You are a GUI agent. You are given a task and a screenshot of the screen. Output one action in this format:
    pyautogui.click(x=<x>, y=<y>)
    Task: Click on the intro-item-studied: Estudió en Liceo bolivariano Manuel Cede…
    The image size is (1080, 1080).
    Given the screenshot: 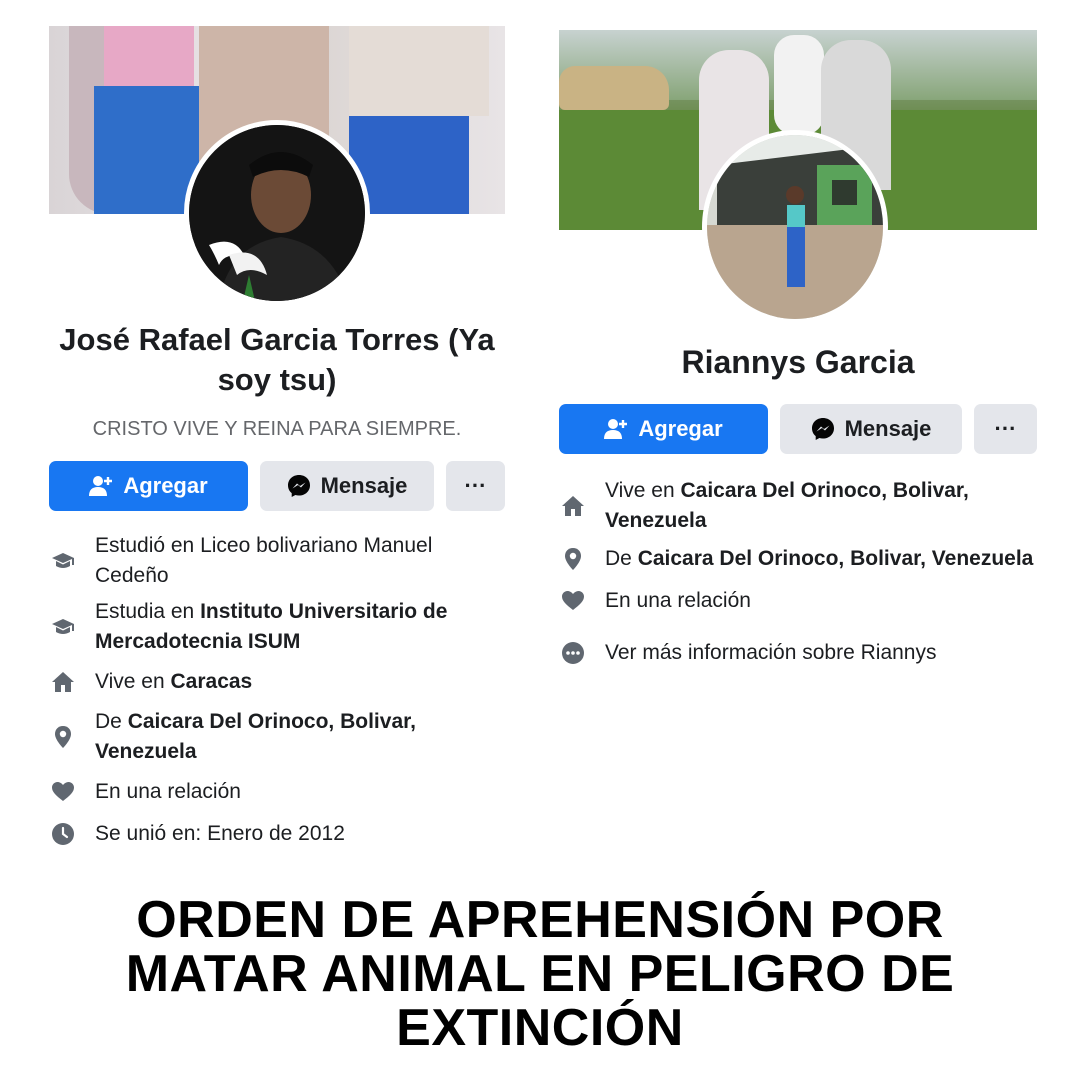 What is the action you would take?
    pyautogui.click(x=277, y=561)
    